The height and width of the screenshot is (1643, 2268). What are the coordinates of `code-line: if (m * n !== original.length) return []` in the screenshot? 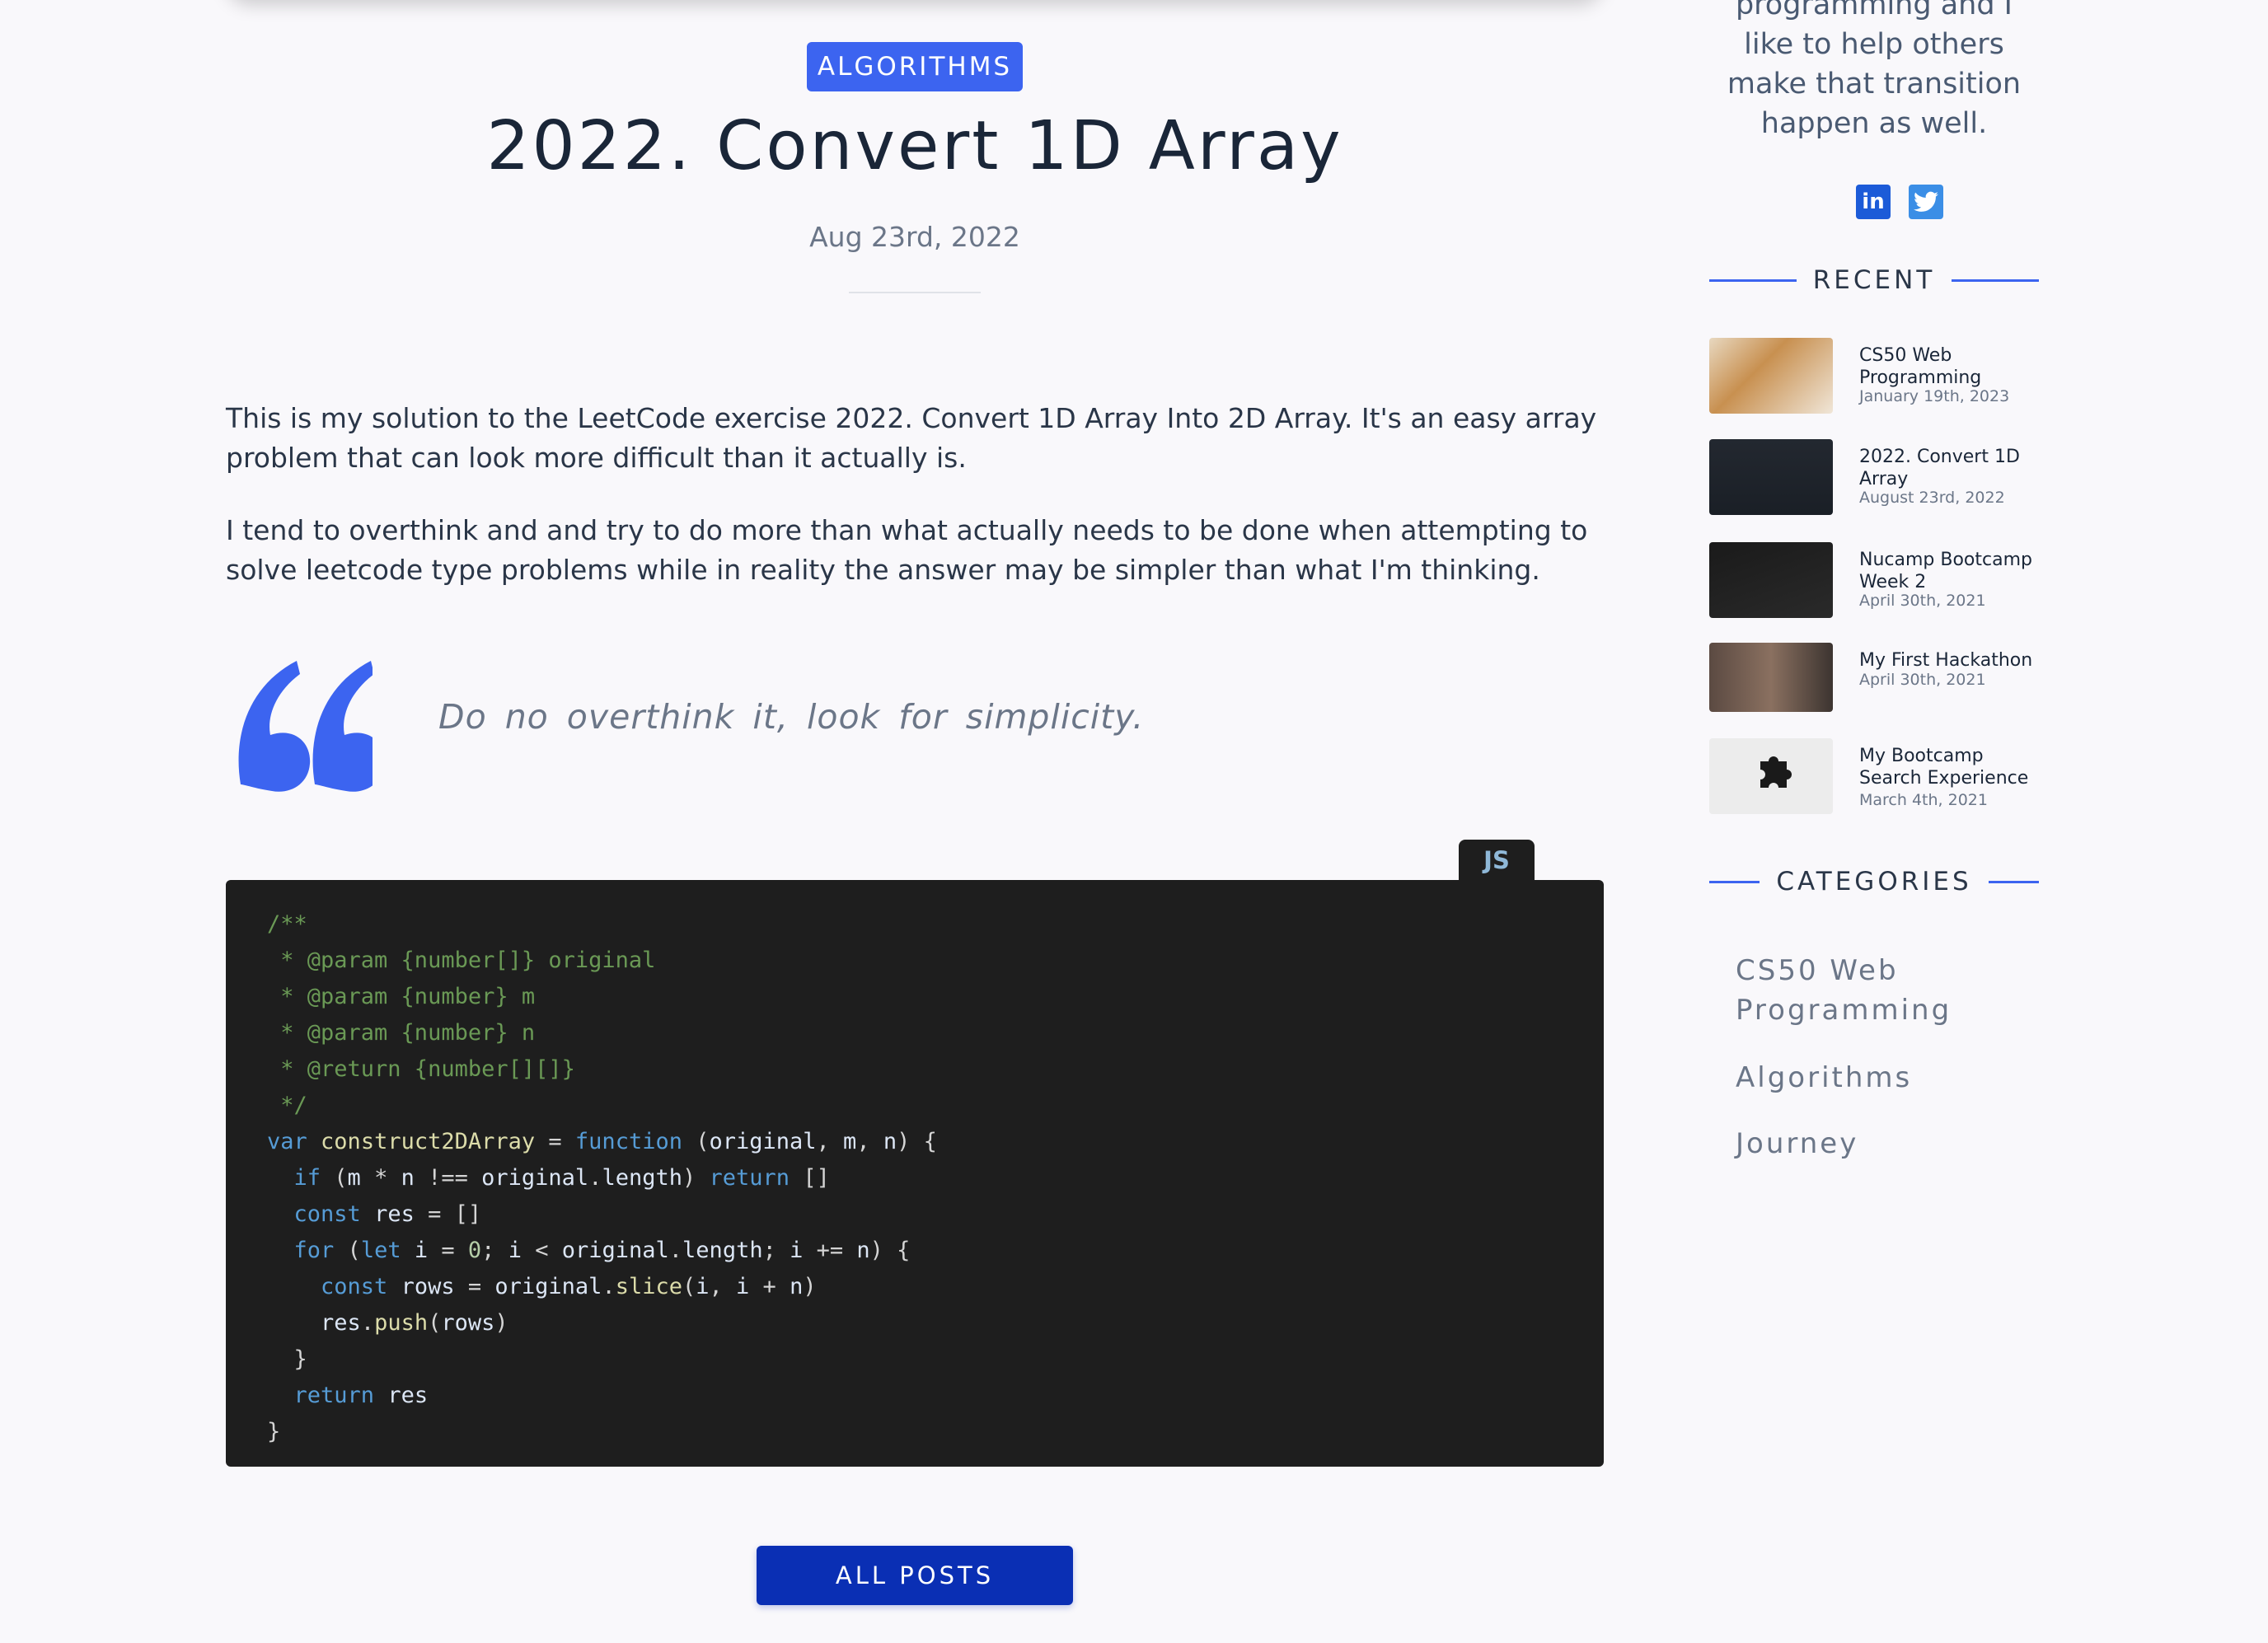 It's located at (561, 1178).